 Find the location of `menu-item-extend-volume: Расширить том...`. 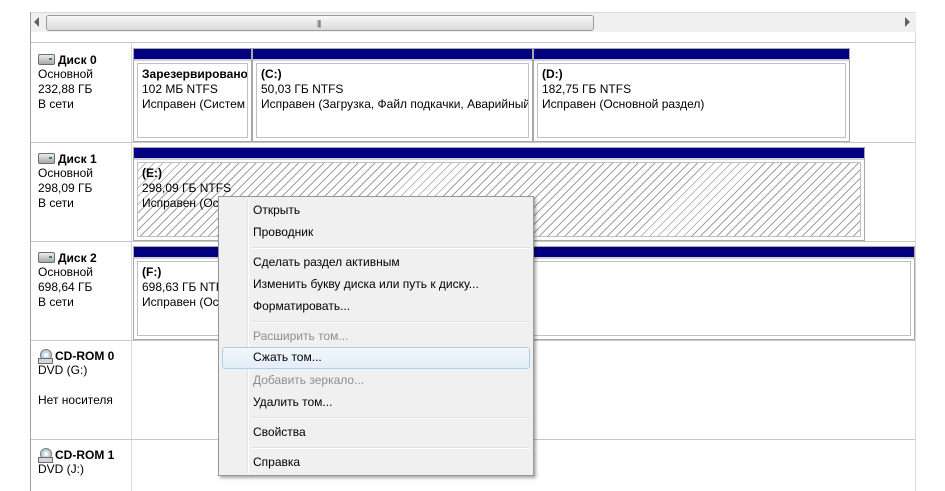

menu-item-extend-volume: Расширить том... is located at coordinates (301, 336).